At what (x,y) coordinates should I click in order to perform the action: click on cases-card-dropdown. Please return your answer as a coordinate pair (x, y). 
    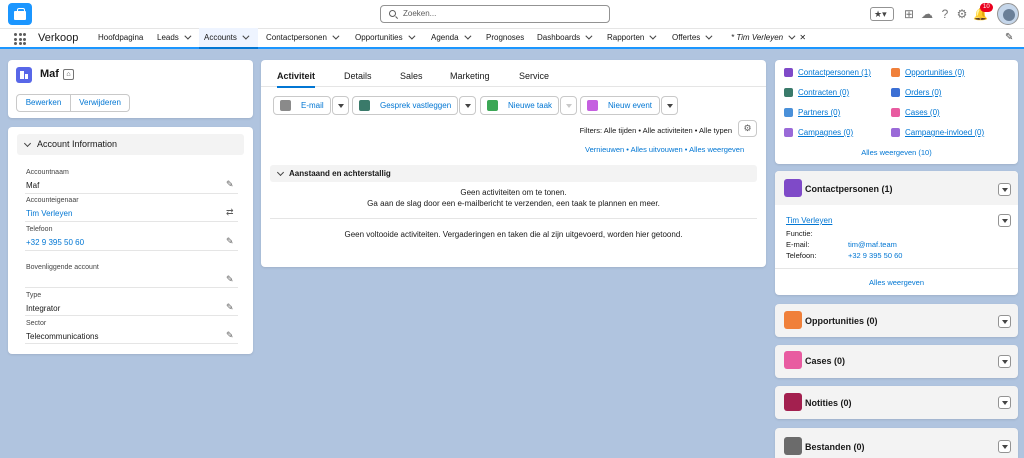
    Looking at the image, I should click on (1004, 361).